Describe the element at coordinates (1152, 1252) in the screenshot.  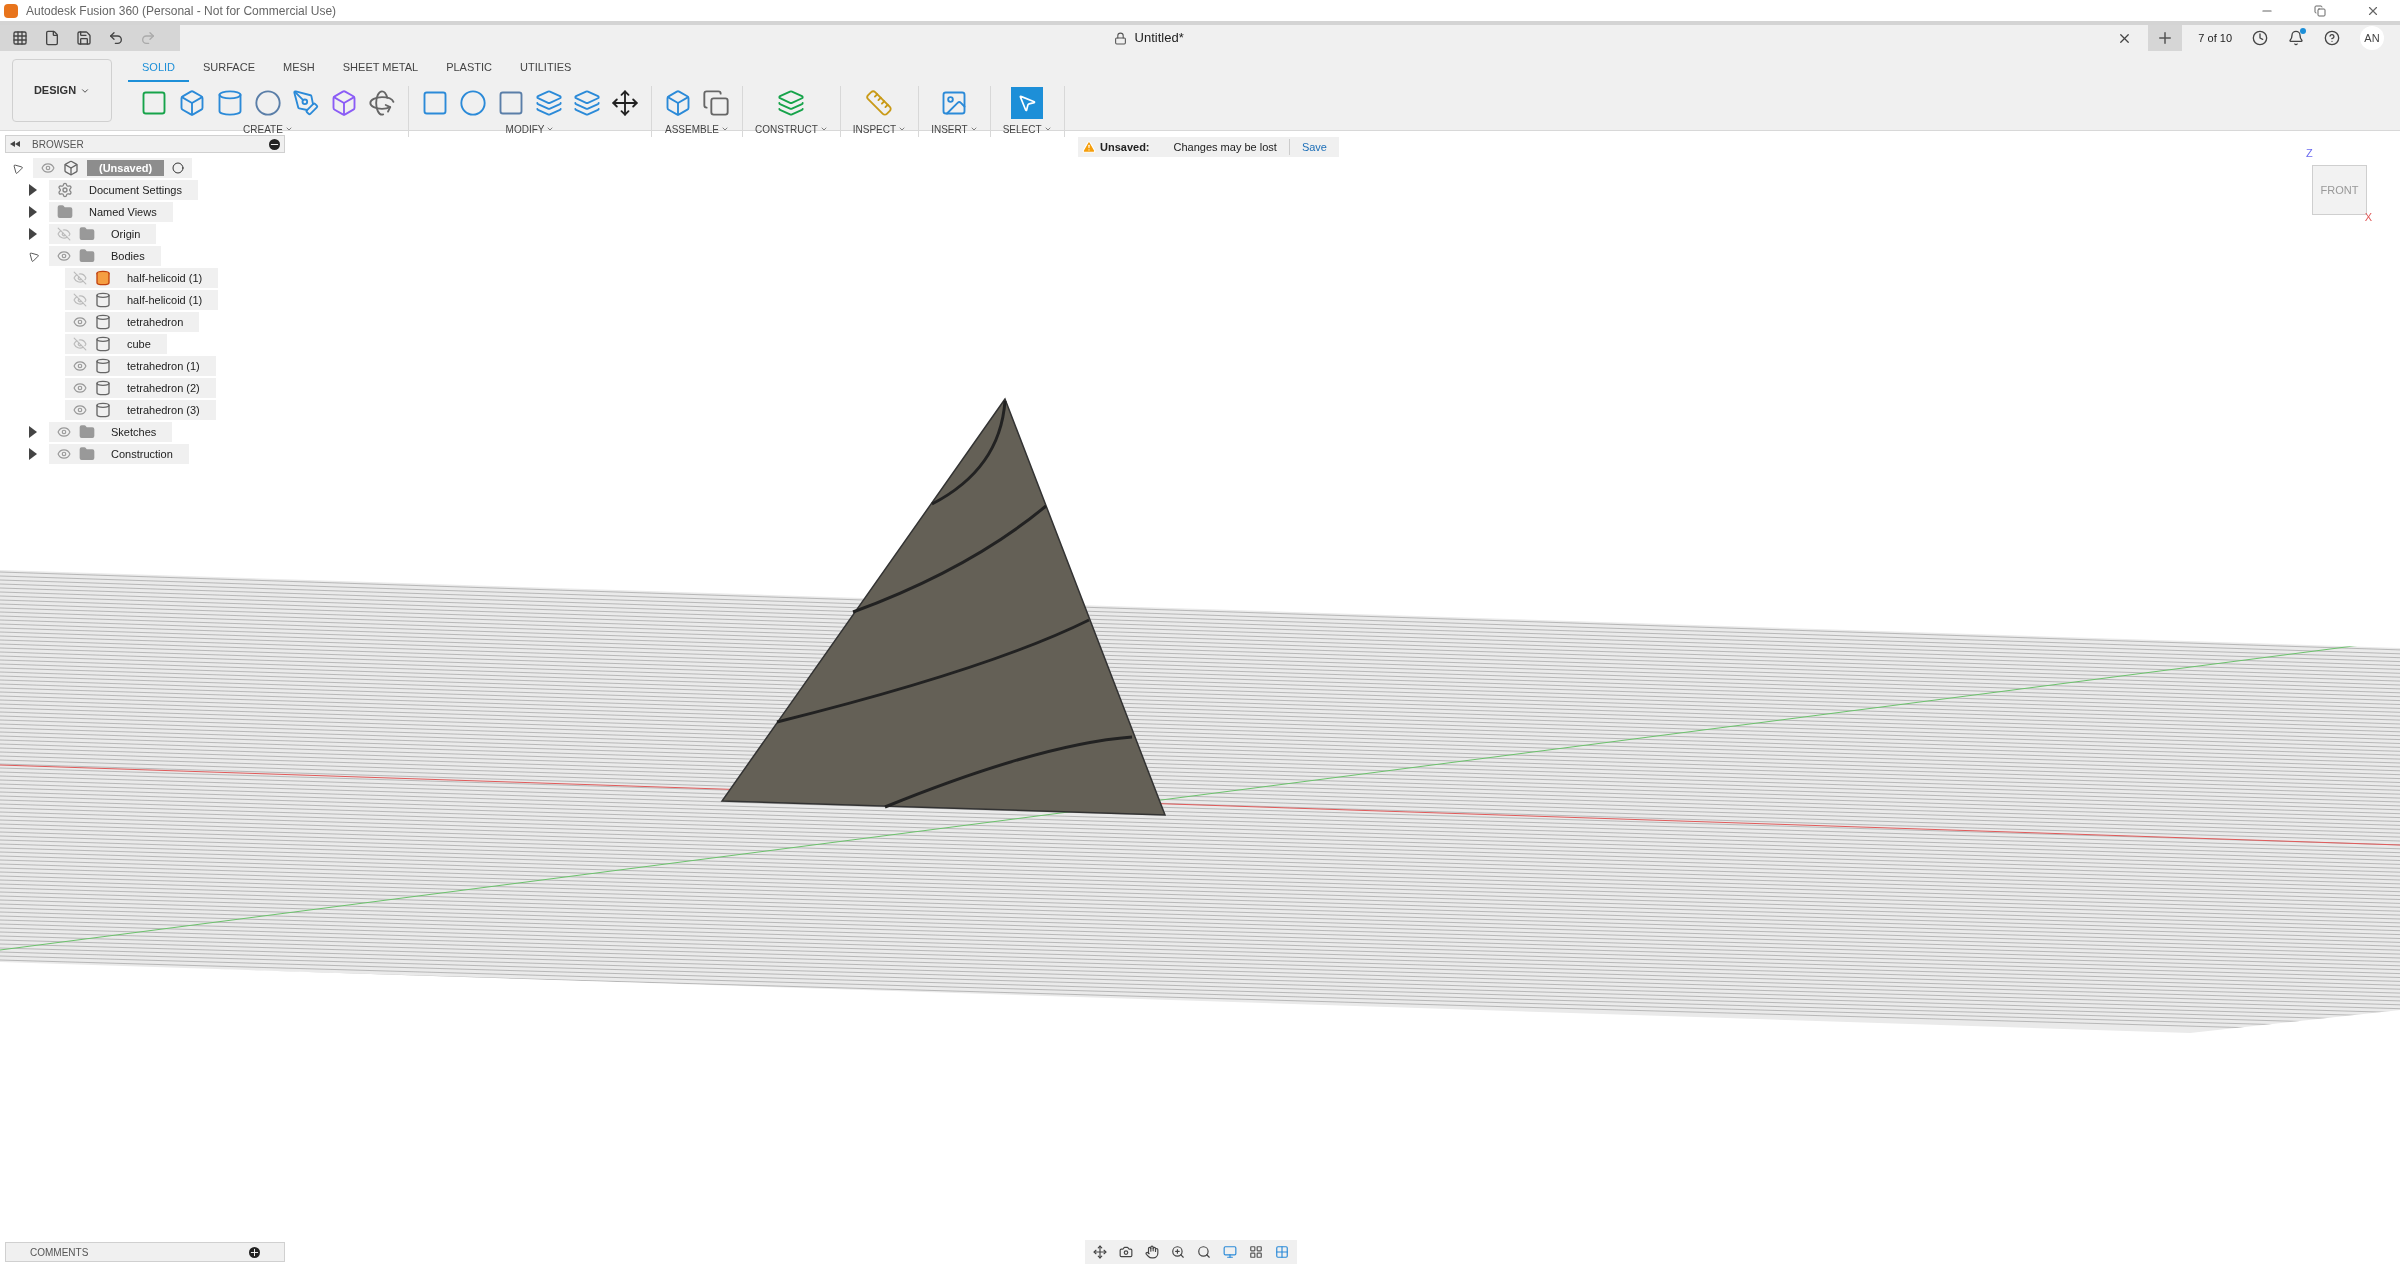
I see `pan-icon` at that location.